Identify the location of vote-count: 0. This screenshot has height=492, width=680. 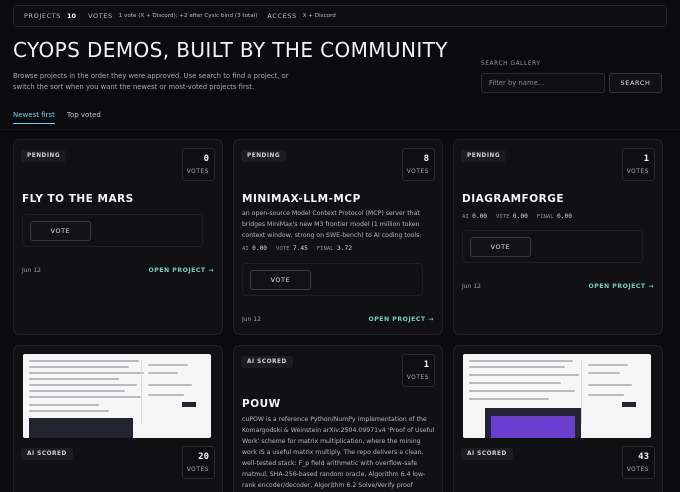
(206, 159).